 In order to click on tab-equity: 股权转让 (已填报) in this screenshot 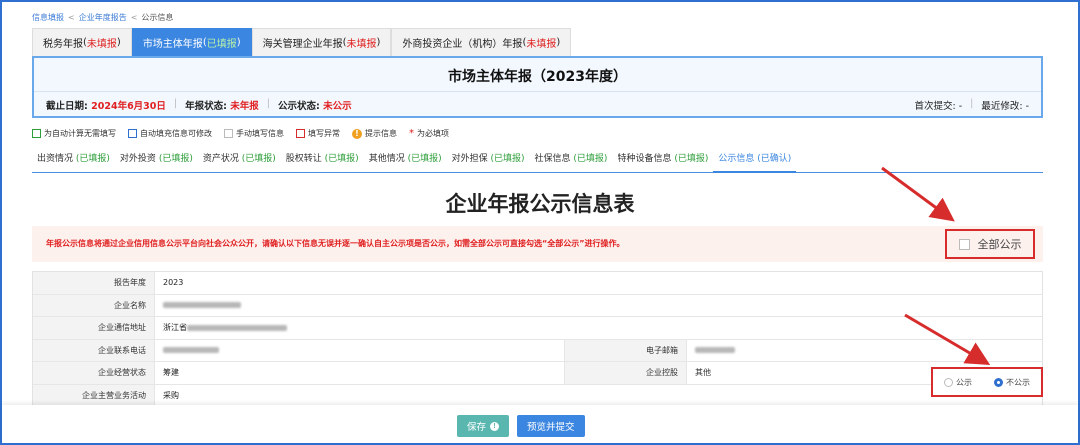, I will do `click(322, 163)`.